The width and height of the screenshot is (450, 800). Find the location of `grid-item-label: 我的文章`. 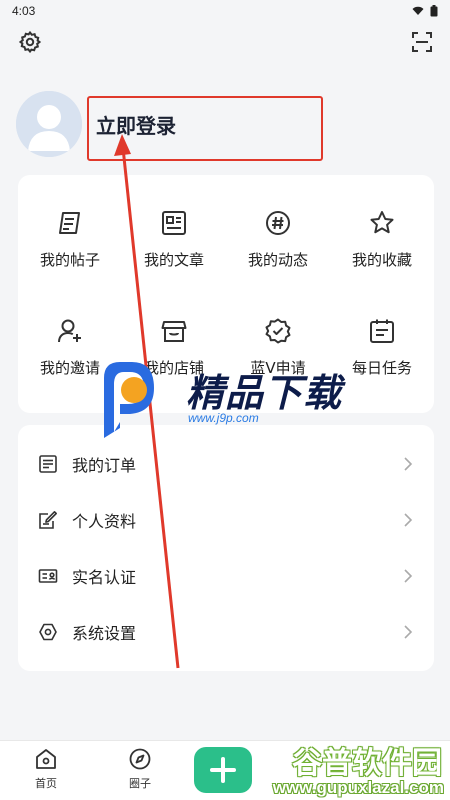

grid-item-label: 我的文章 is located at coordinates (173, 259).